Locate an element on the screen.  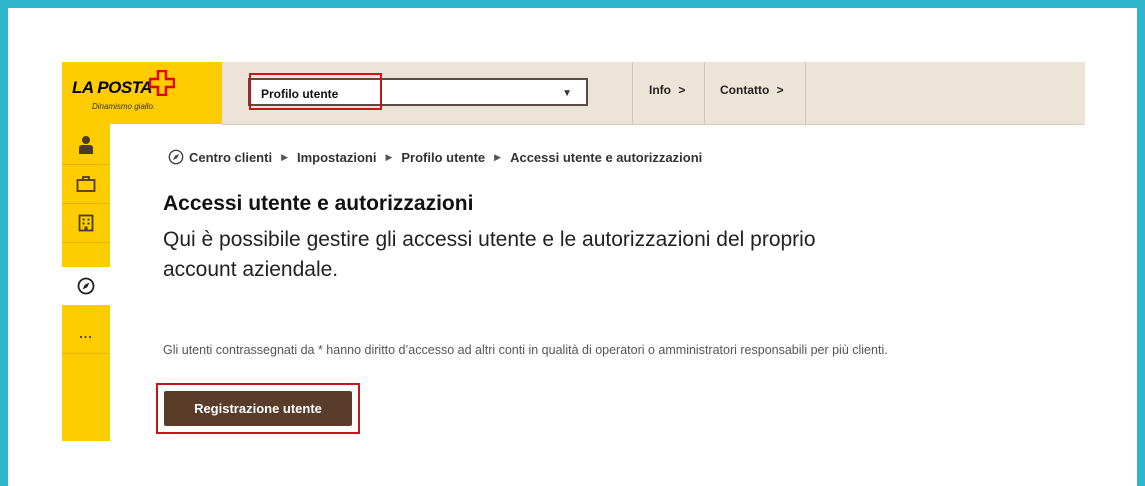
sidebar-item-business is located at coordinates (86, 184).